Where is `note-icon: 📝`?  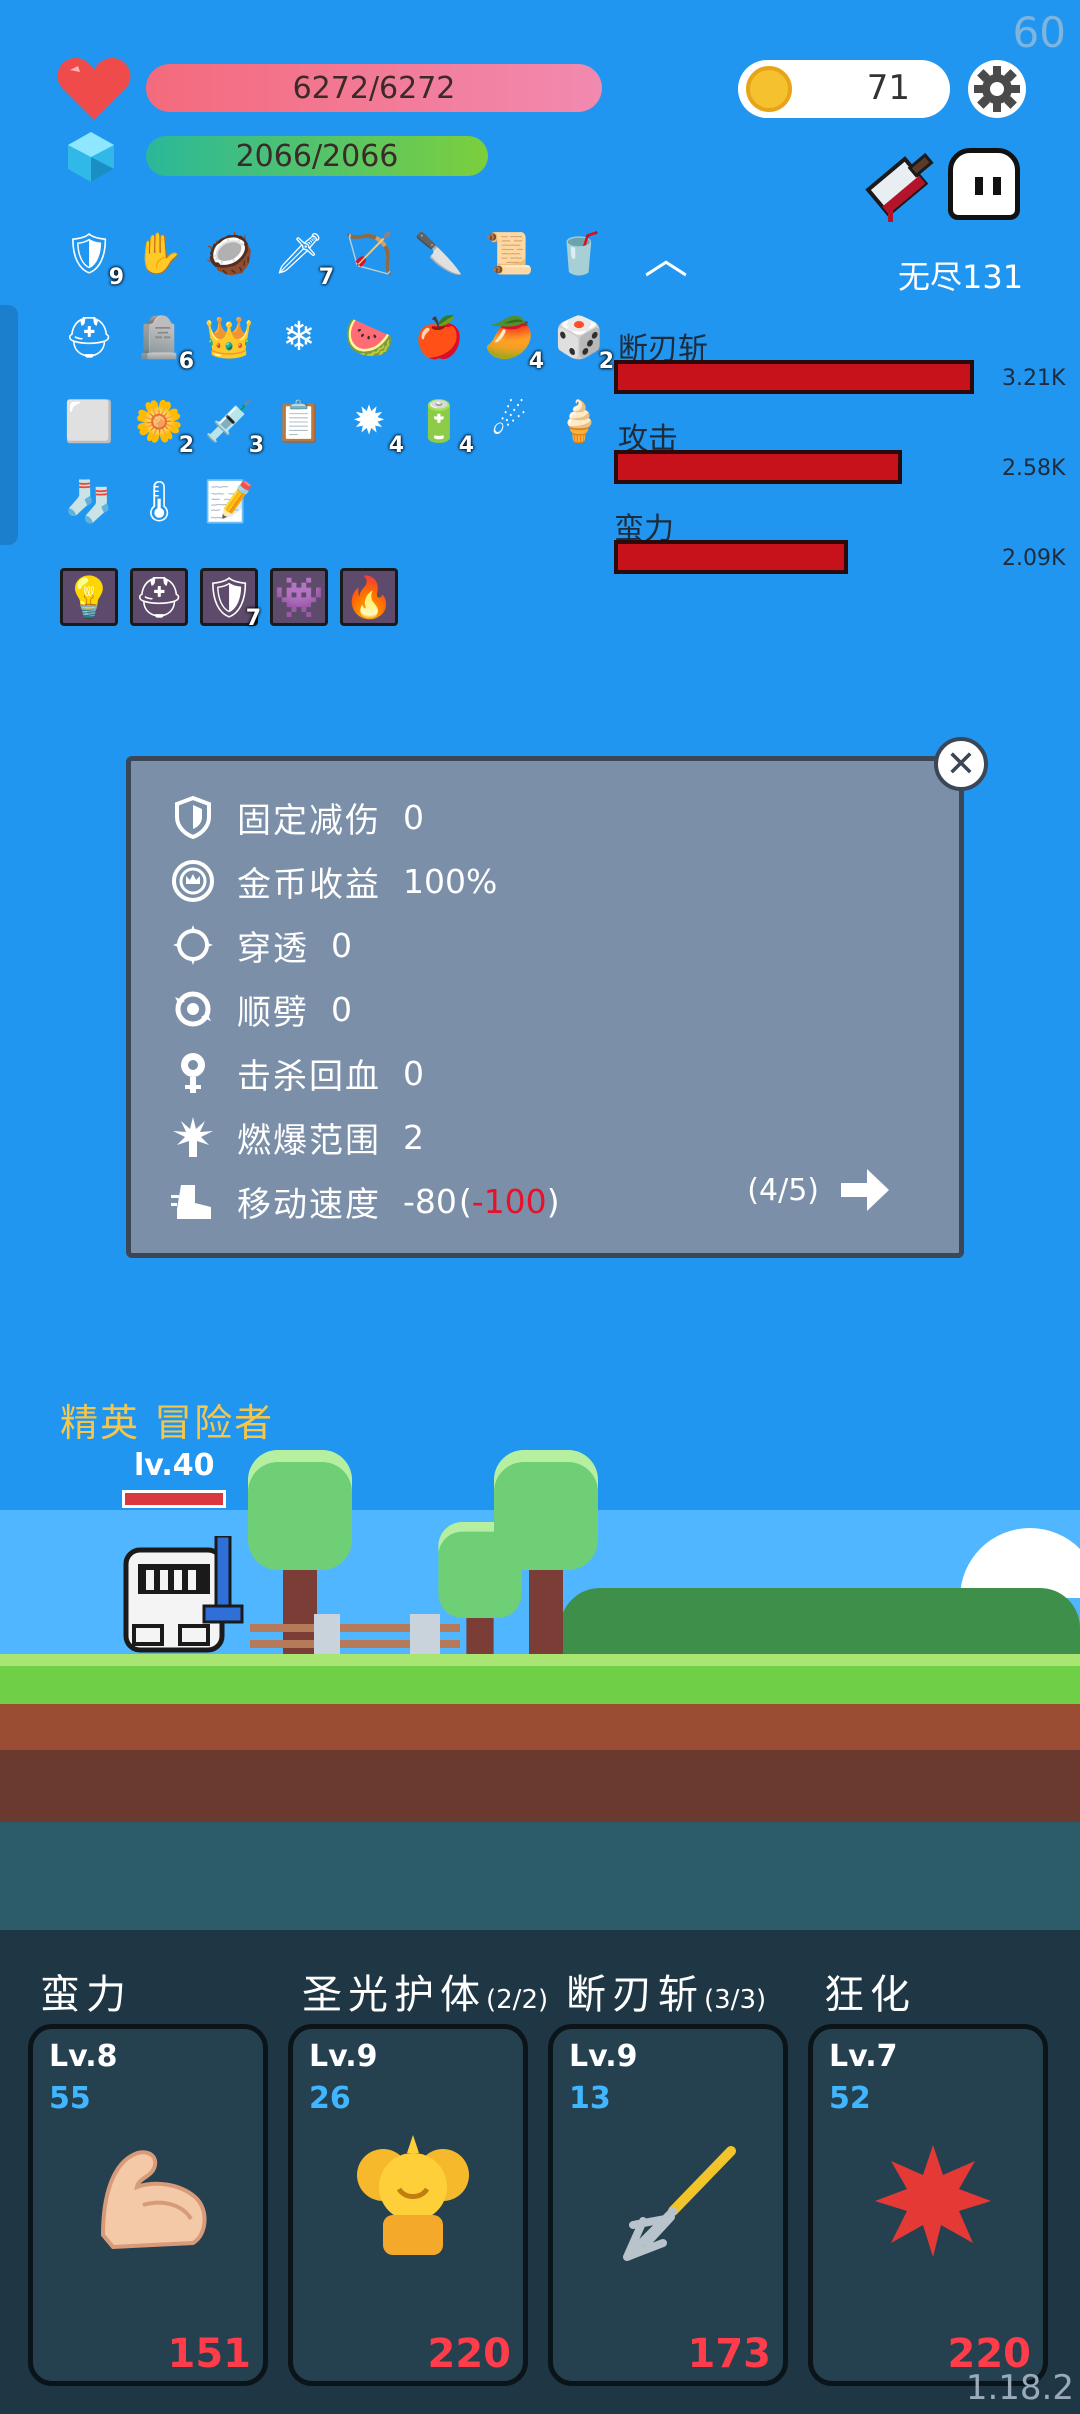
note-icon: 📝 is located at coordinates (229, 501).